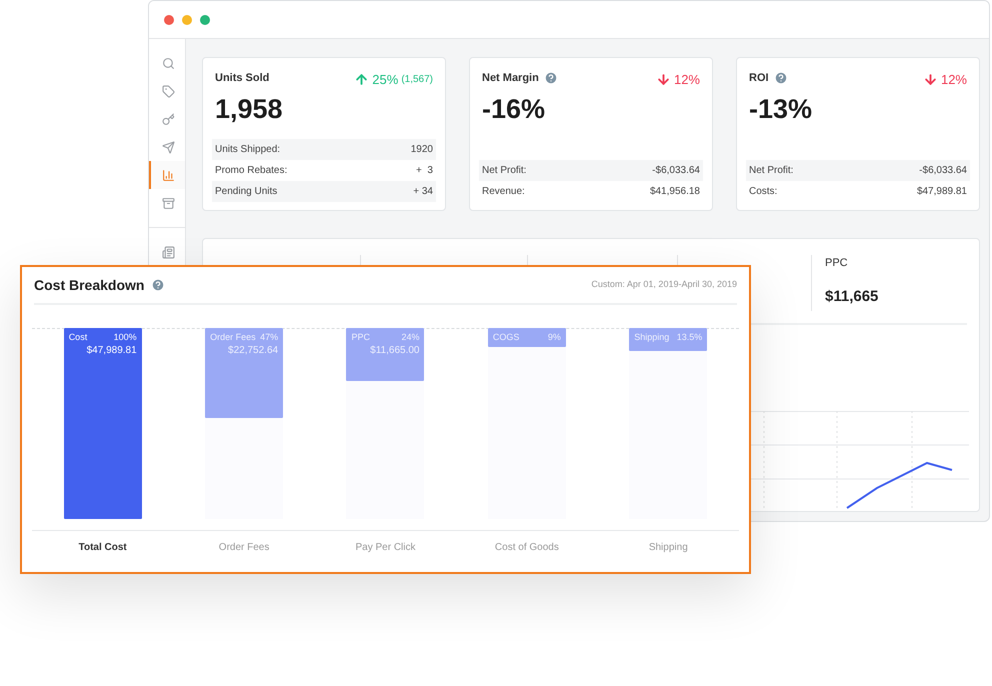 The image size is (992, 686). What do you see at coordinates (168, 119) in the screenshot?
I see `key-icon` at bounding box center [168, 119].